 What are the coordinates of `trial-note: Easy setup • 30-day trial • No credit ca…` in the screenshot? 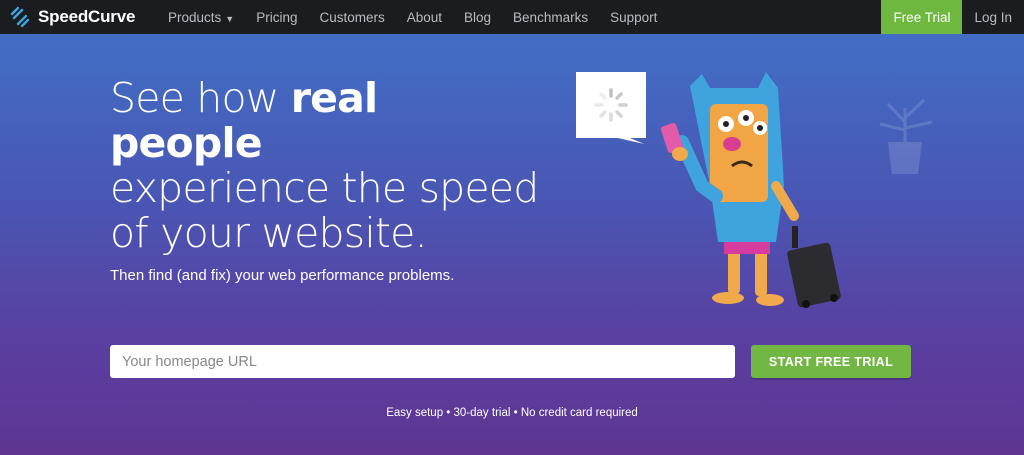 It's located at (512, 413).